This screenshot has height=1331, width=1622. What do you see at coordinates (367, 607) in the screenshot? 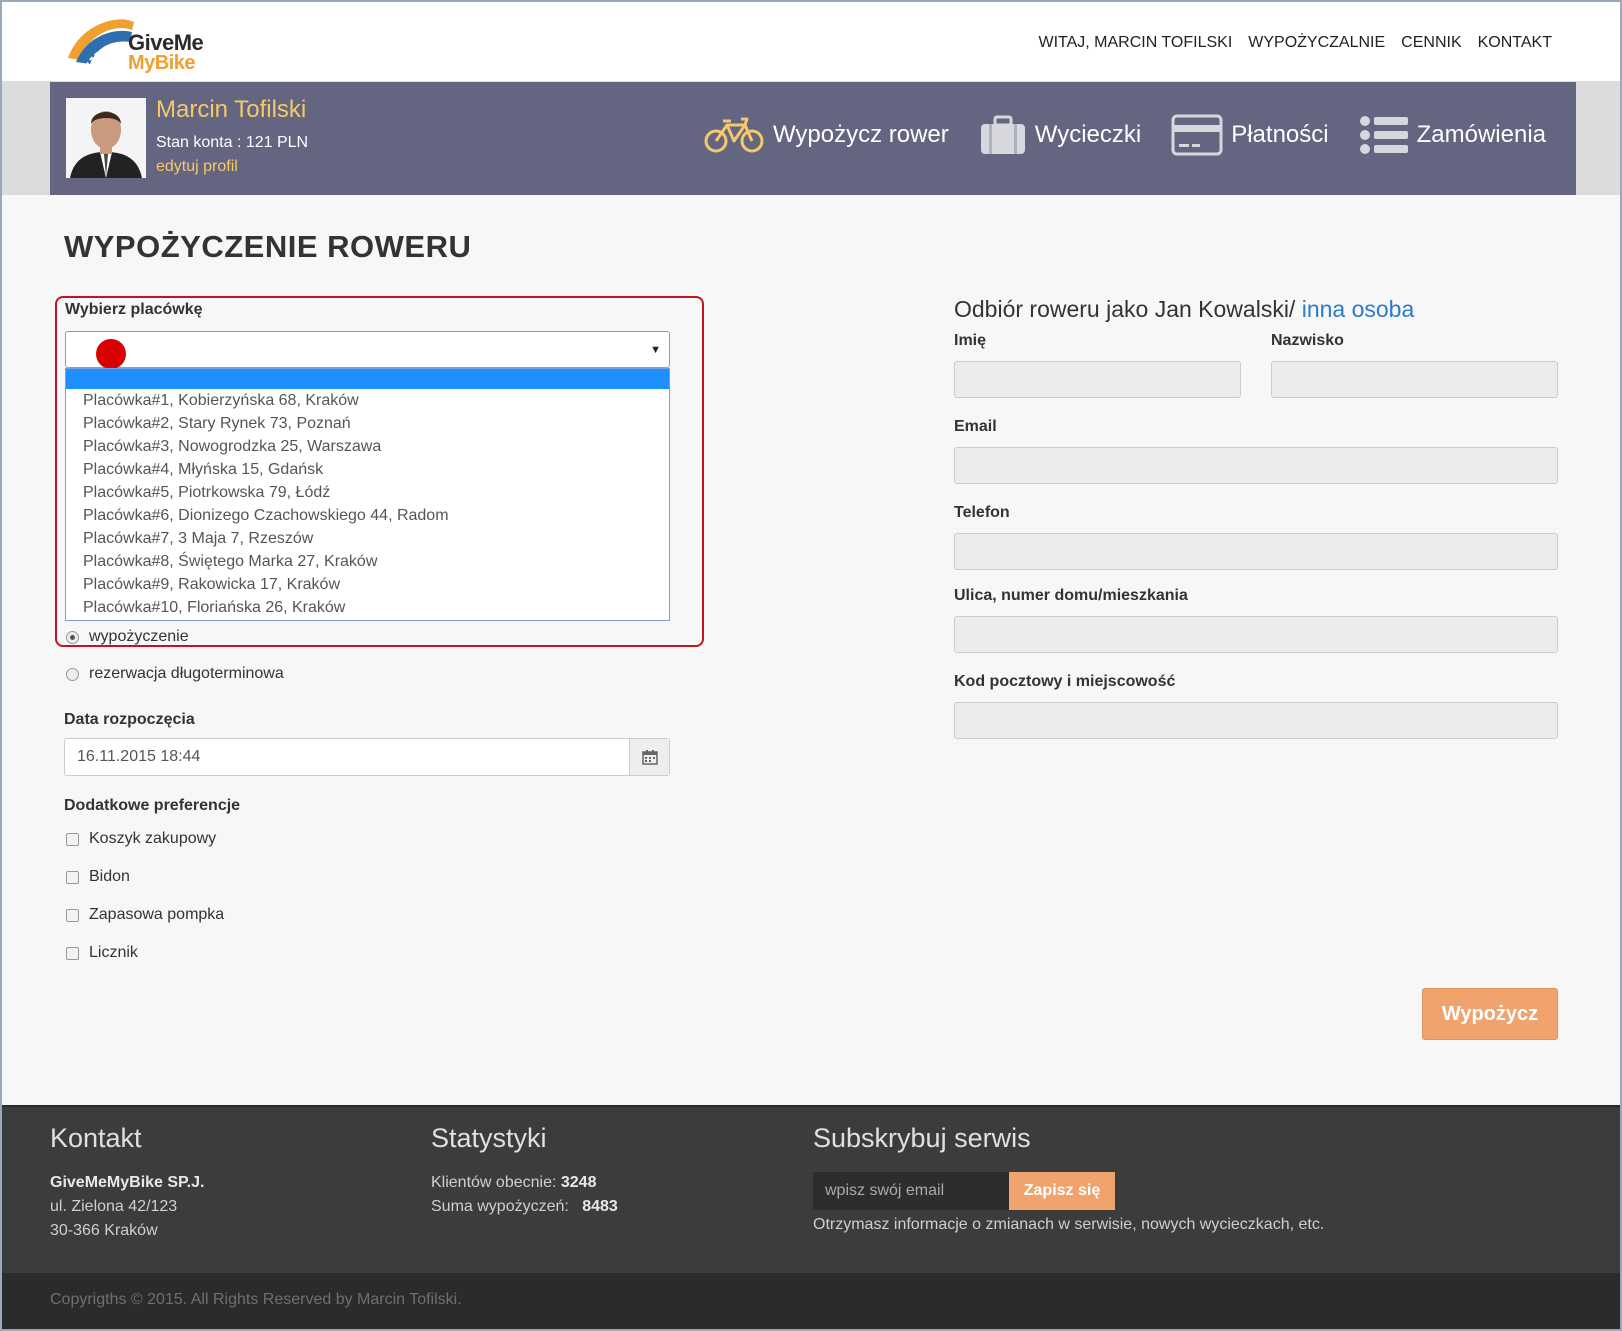
I see `dropdown-option: Placówka#10, Floriańska 26, Kraków` at bounding box center [367, 607].